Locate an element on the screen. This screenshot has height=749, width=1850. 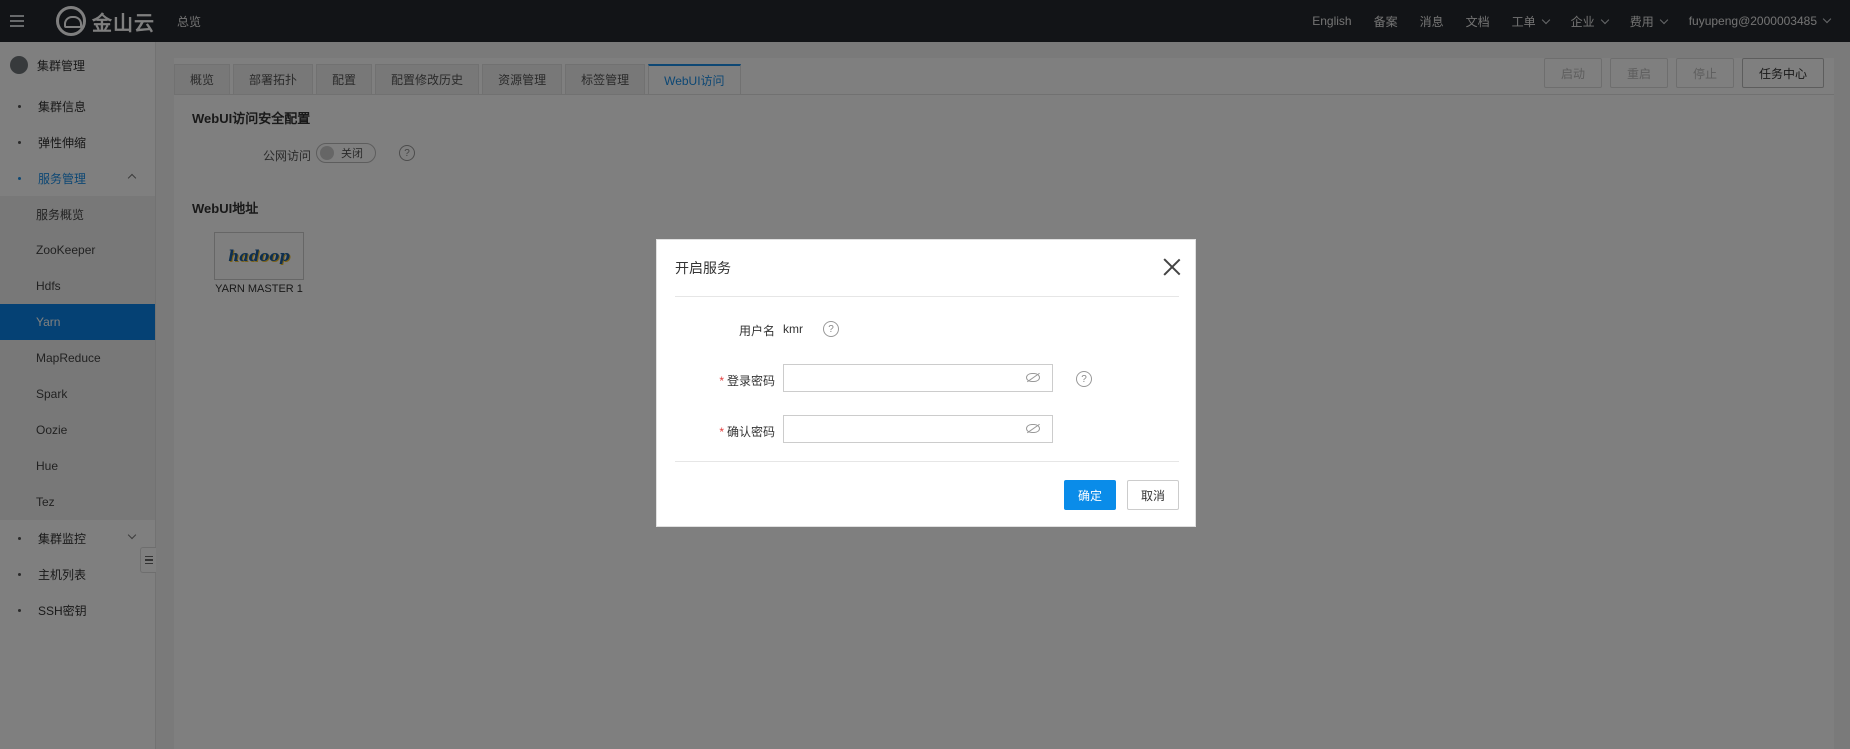
dialog-header-divider is located at coordinates (927, 296).